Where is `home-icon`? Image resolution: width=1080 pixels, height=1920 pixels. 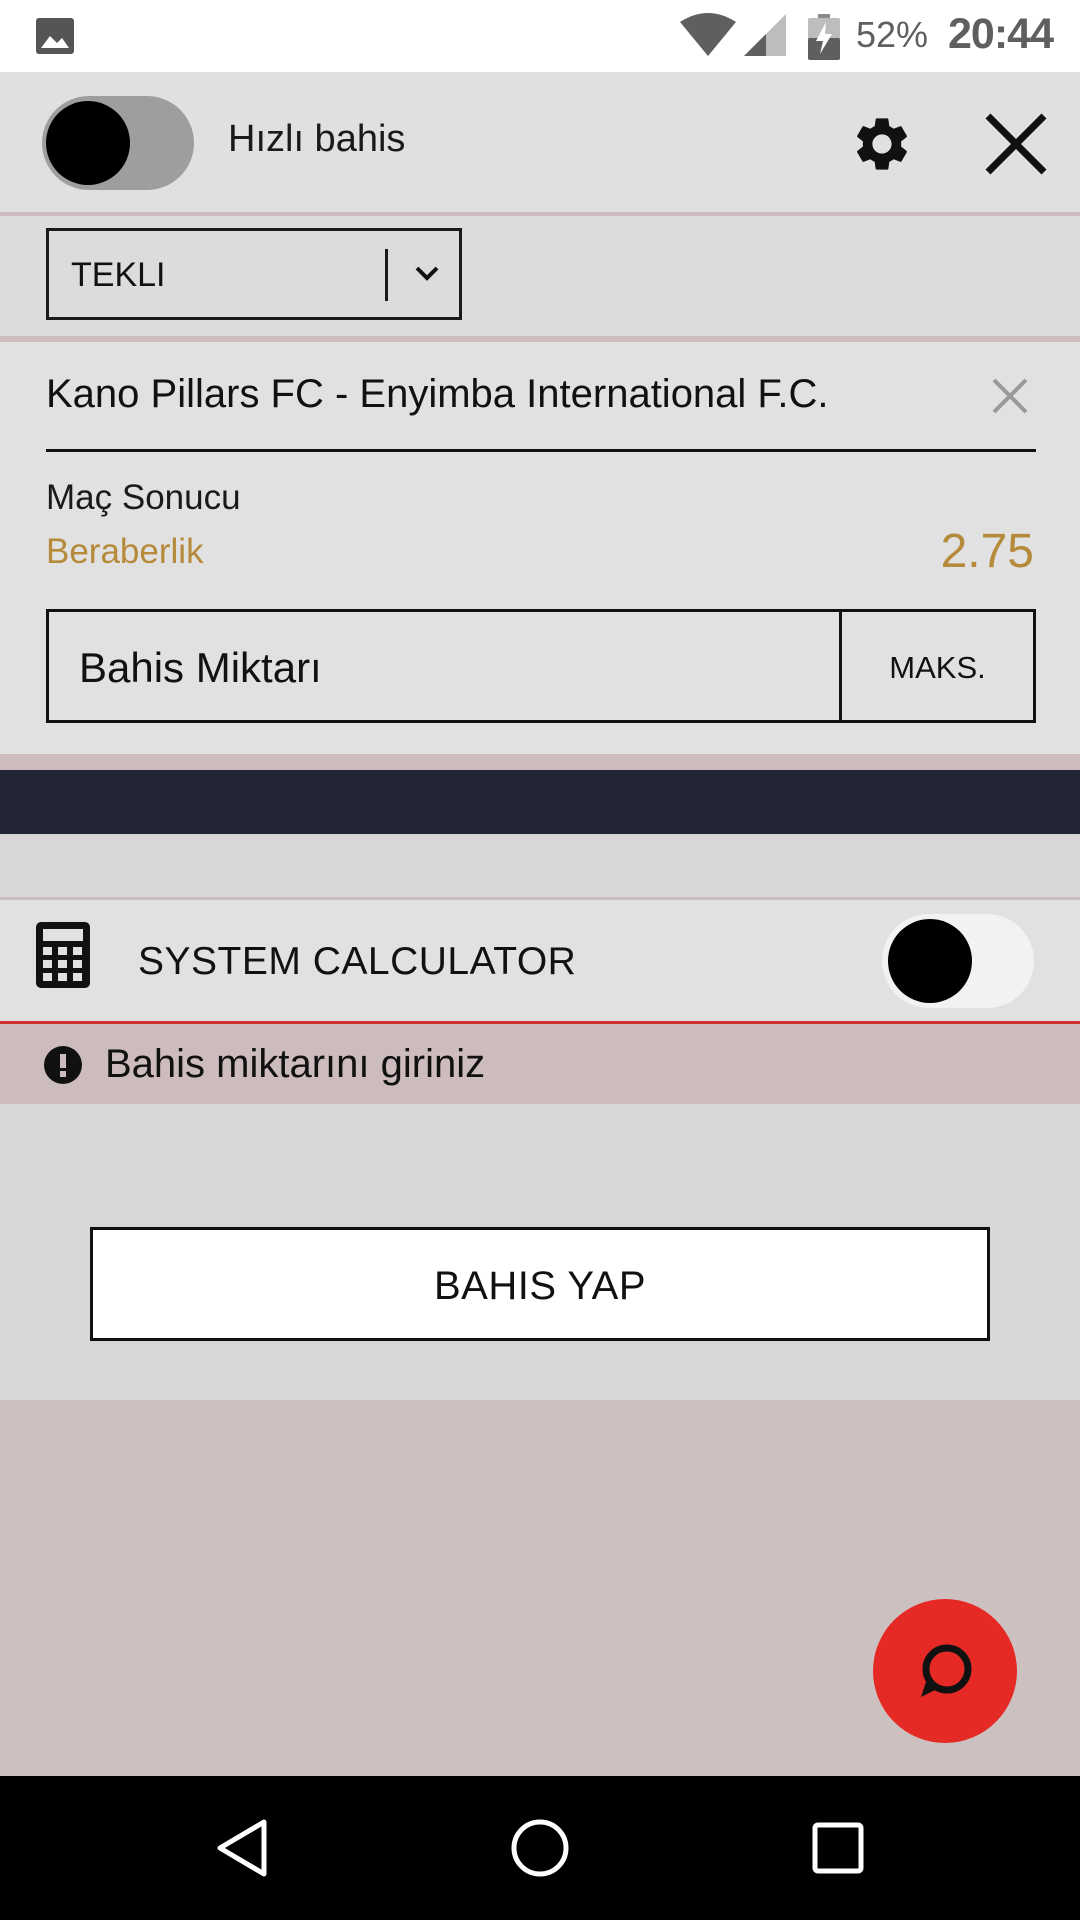 home-icon is located at coordinates (540, 1848).